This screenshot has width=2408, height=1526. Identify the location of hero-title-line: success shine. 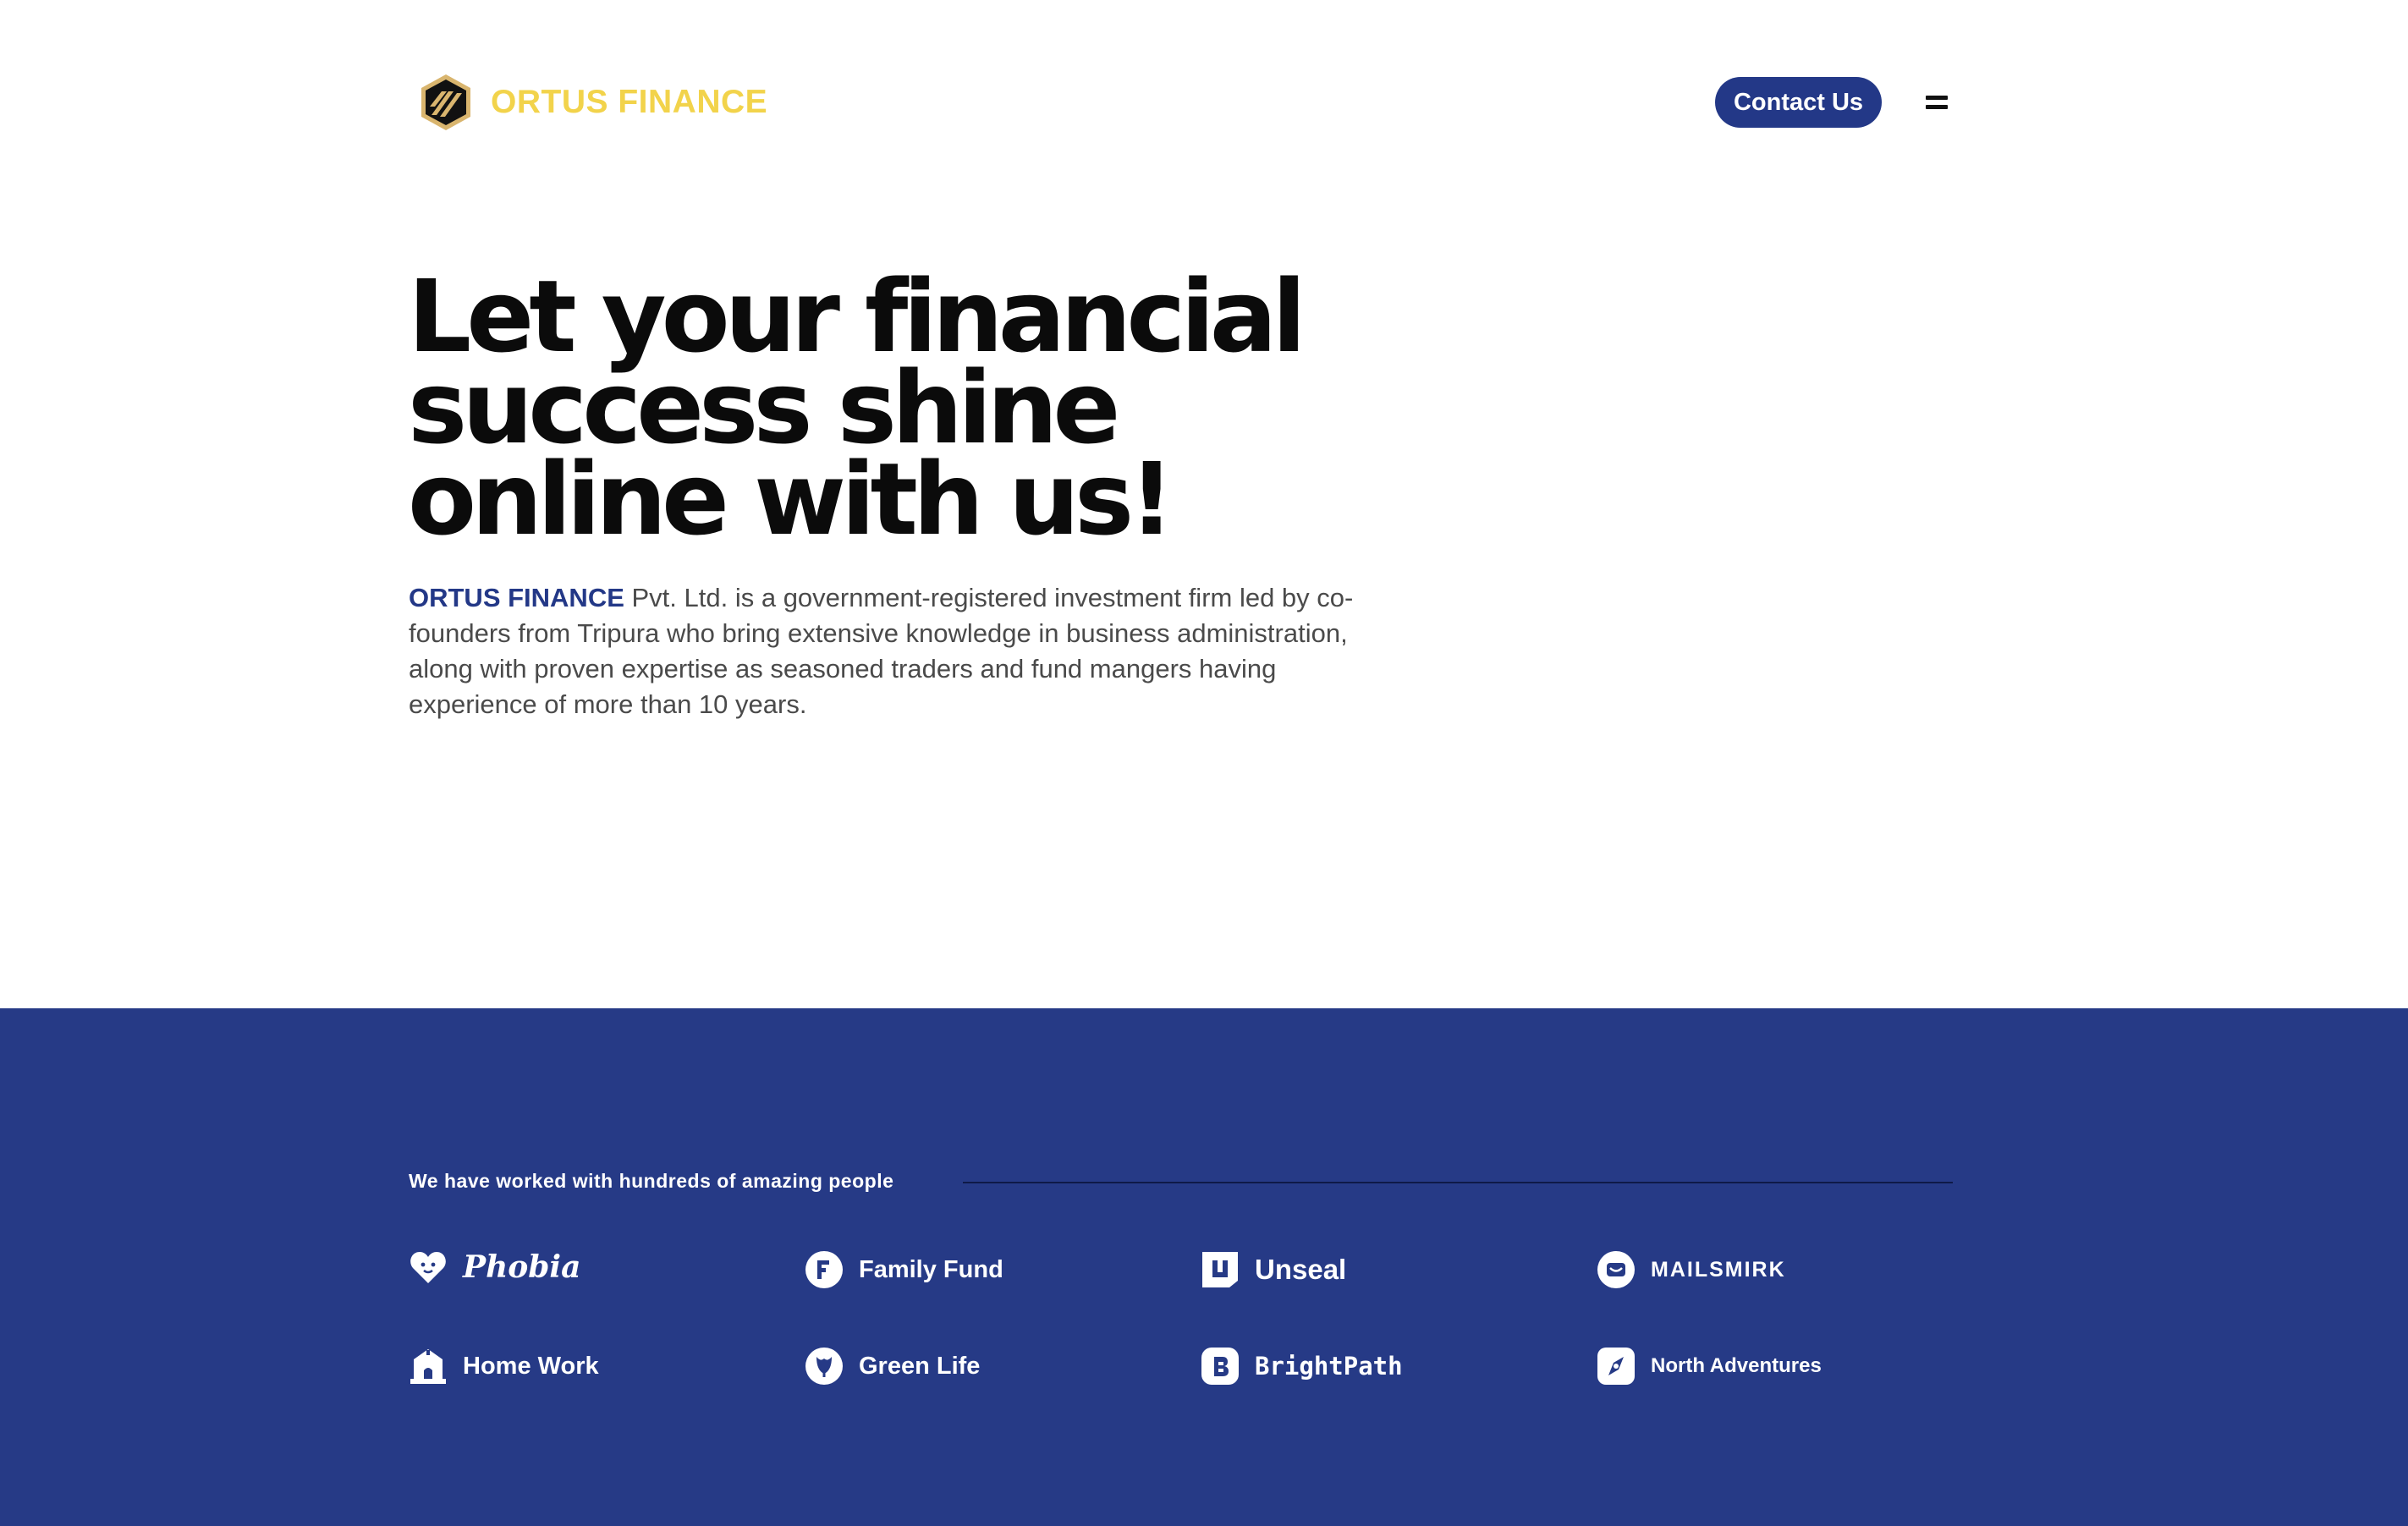
(764, 407).